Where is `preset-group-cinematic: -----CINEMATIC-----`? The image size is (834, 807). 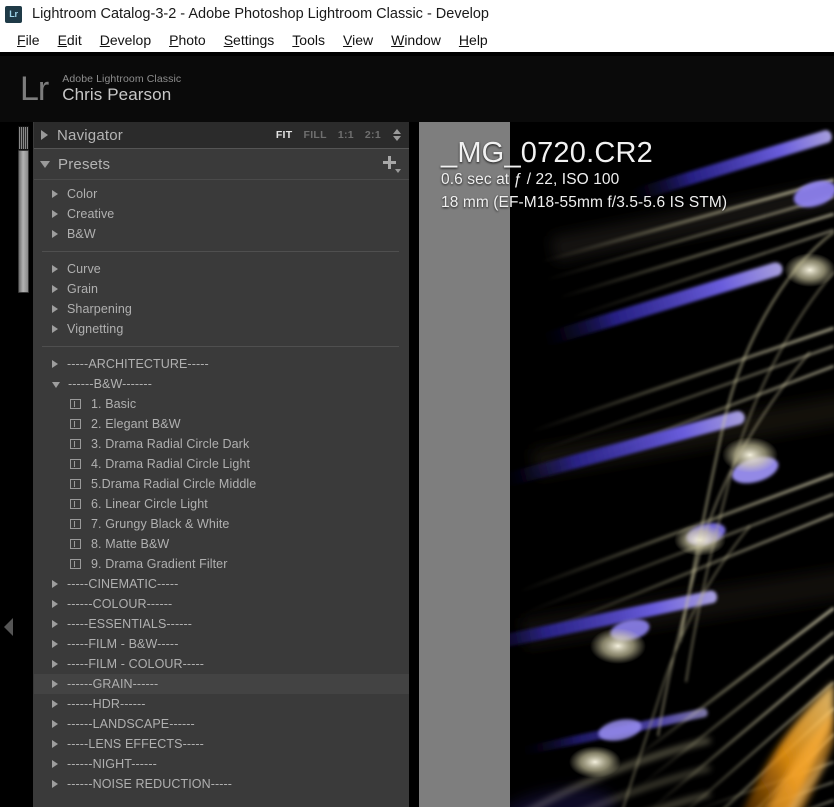
preset-group-cinematic: -----CINEMATIC----- is located at coordinates (221, 584).